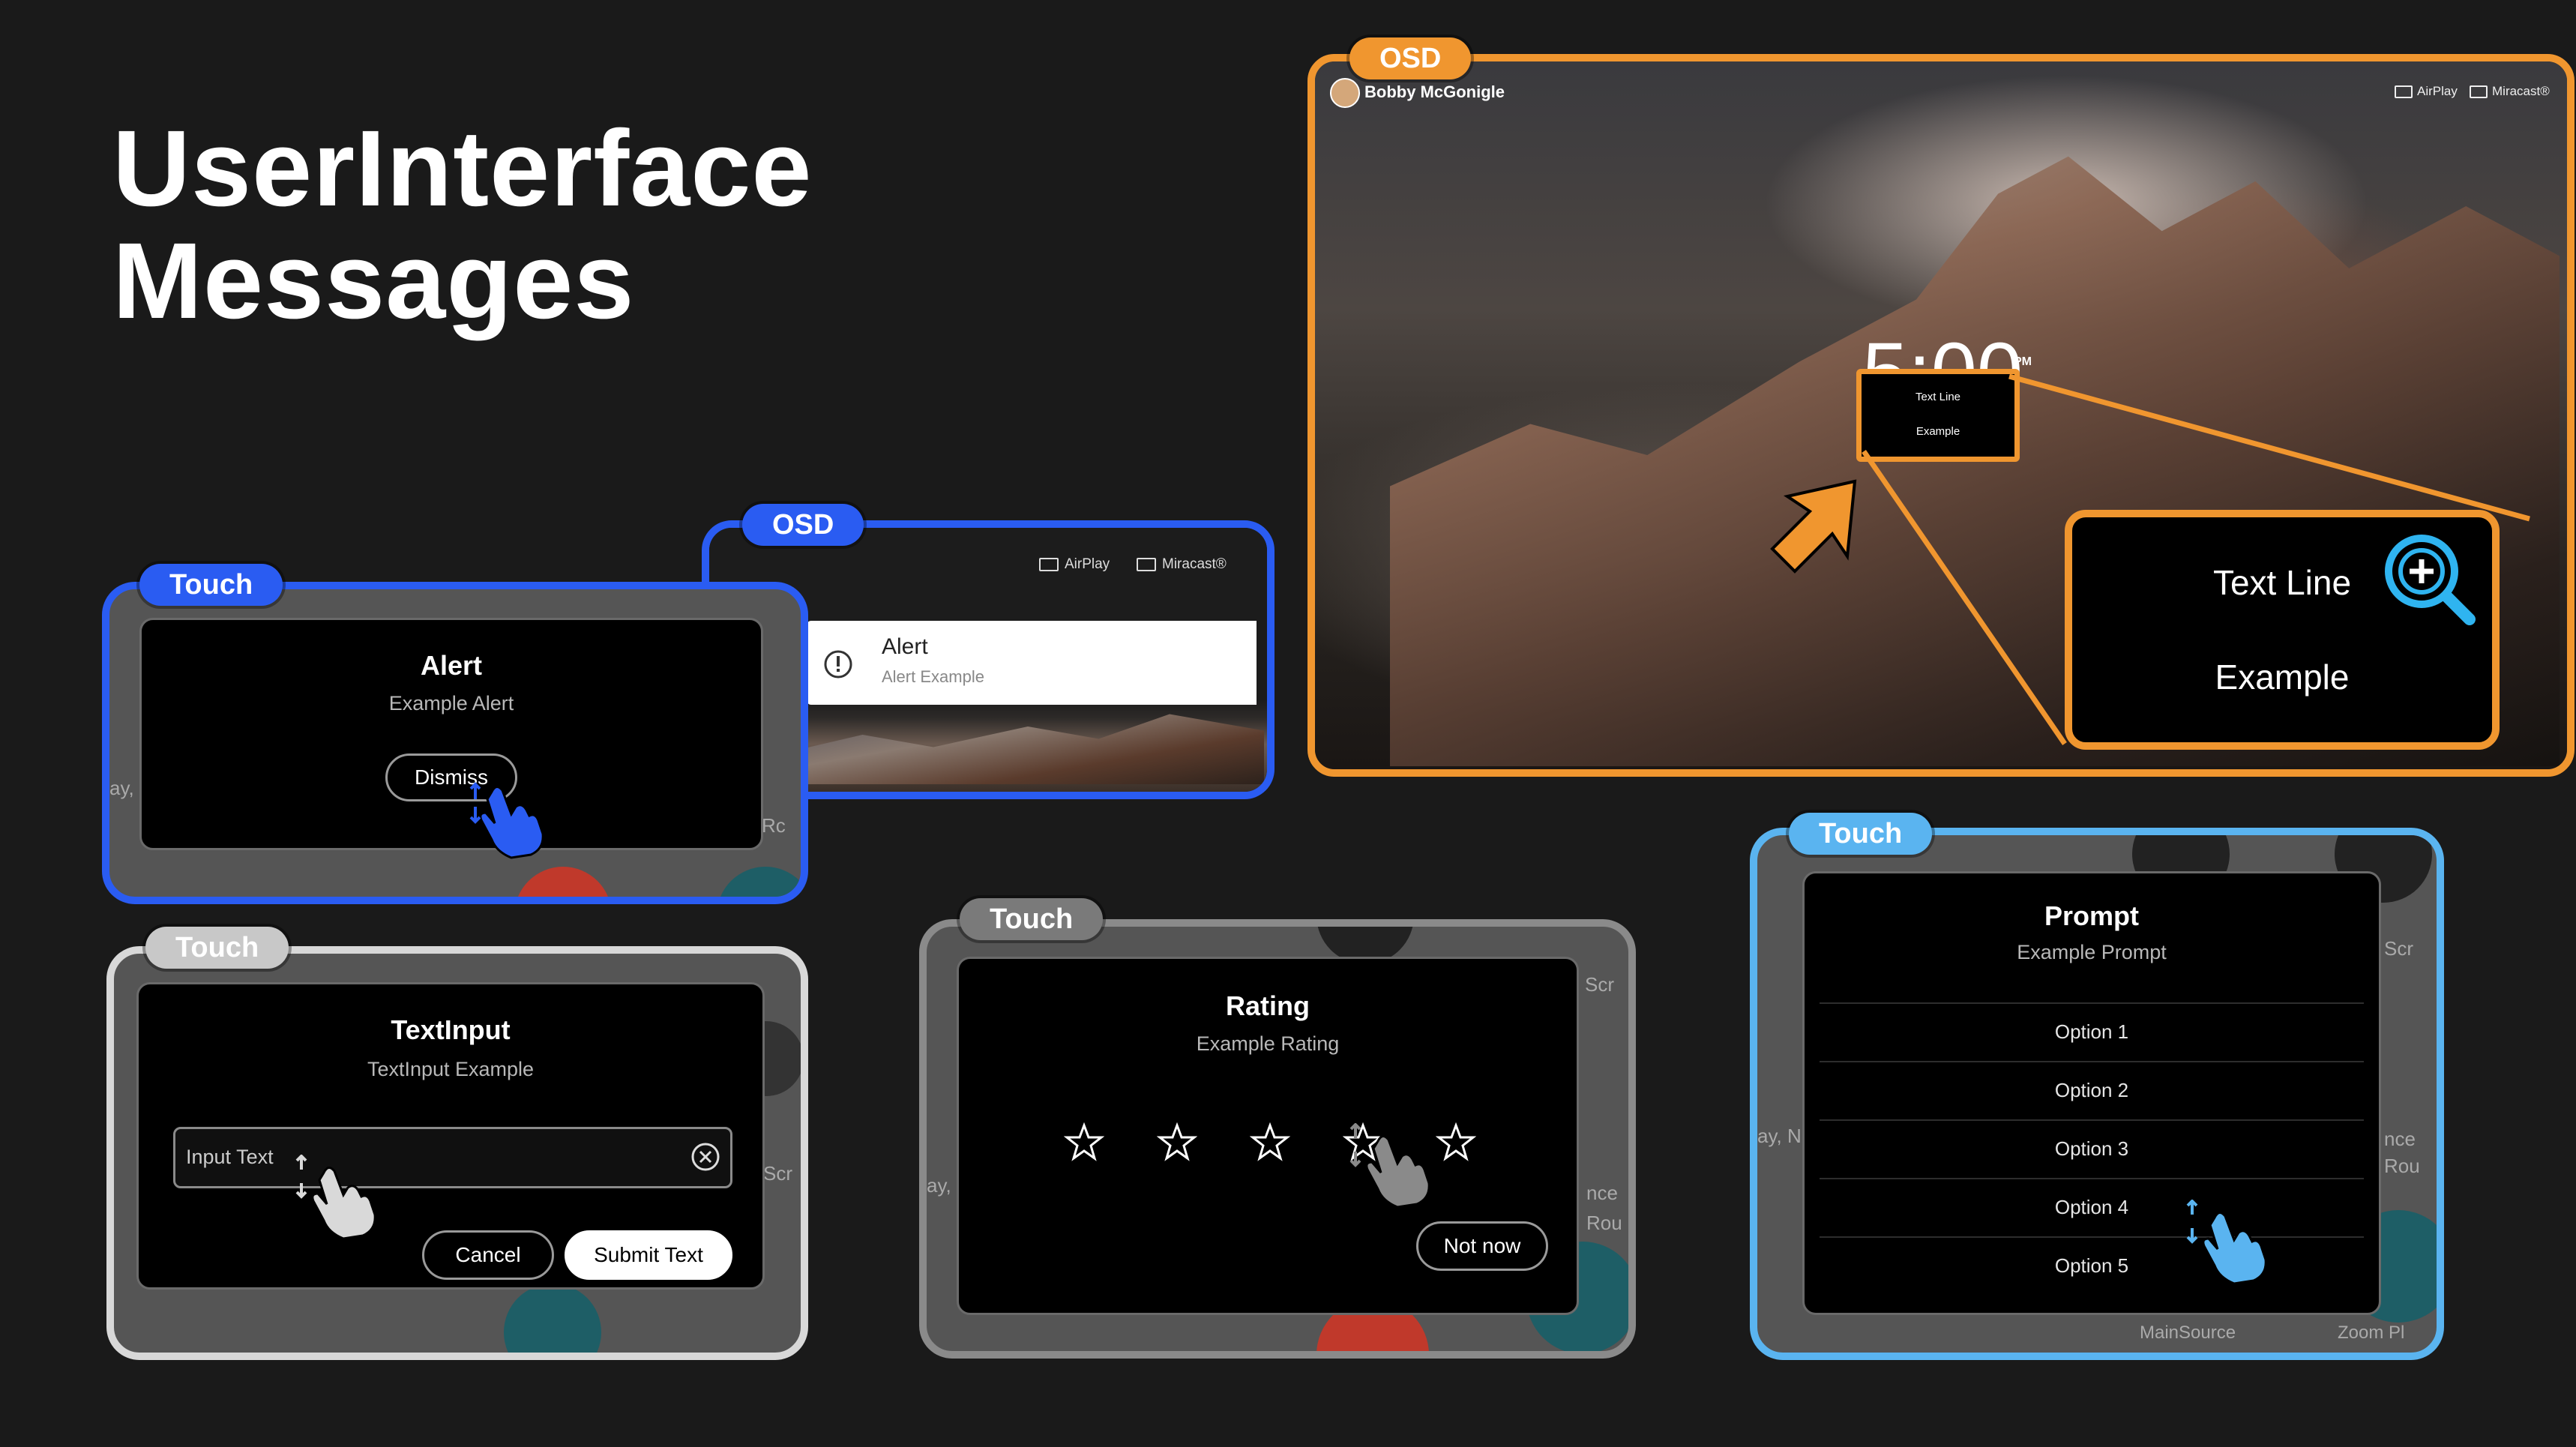  I want to click on prompt-option-2: Option 2, so click(2092, 1090).